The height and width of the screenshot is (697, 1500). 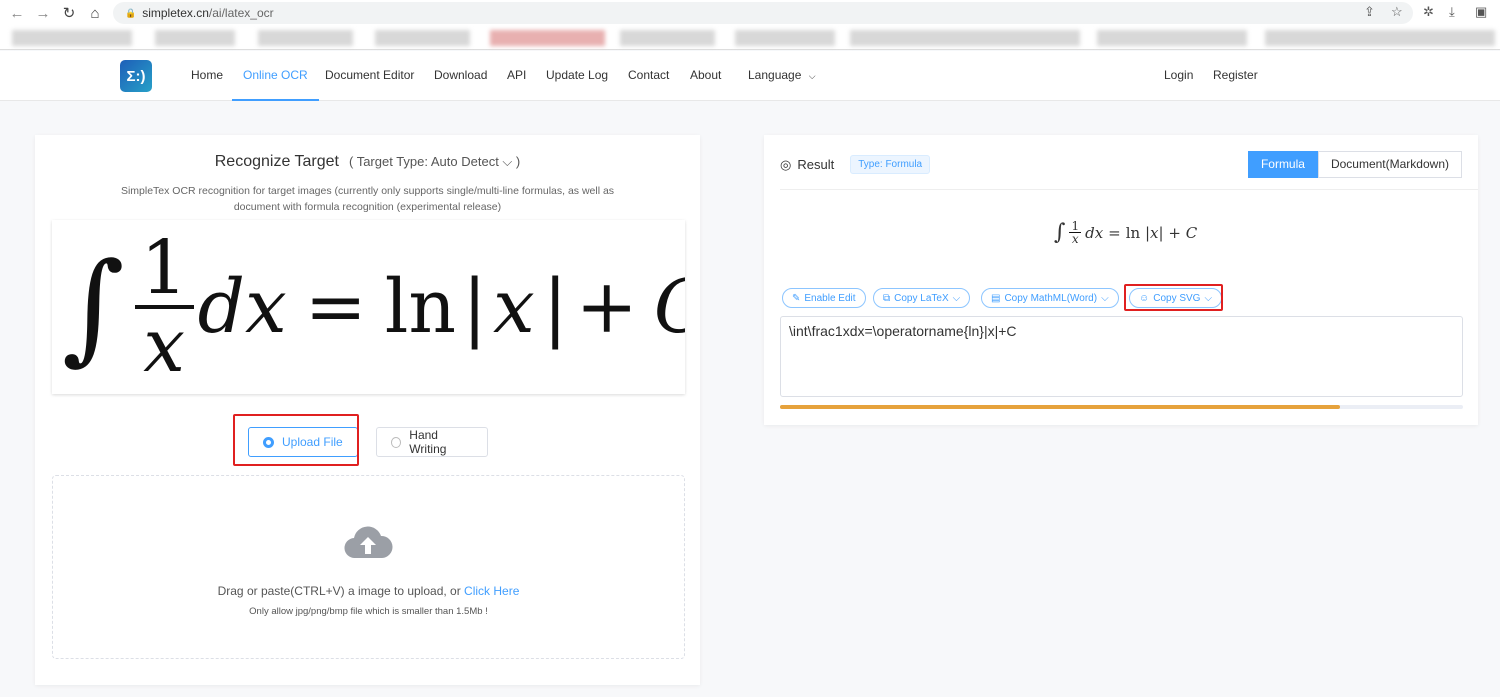 I want to click on copy-icon: ⧉, so click(x=887, y=298).